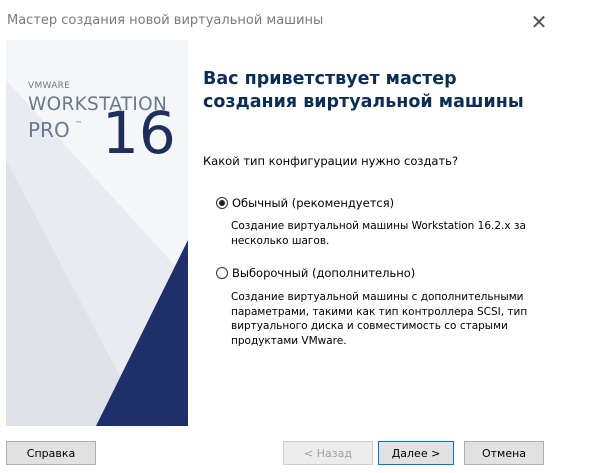 This screenshot has width=589, height=473. Describe the element at coordinates (328, 453) in the screenshot. I see `back-button: < Назад` at that location.